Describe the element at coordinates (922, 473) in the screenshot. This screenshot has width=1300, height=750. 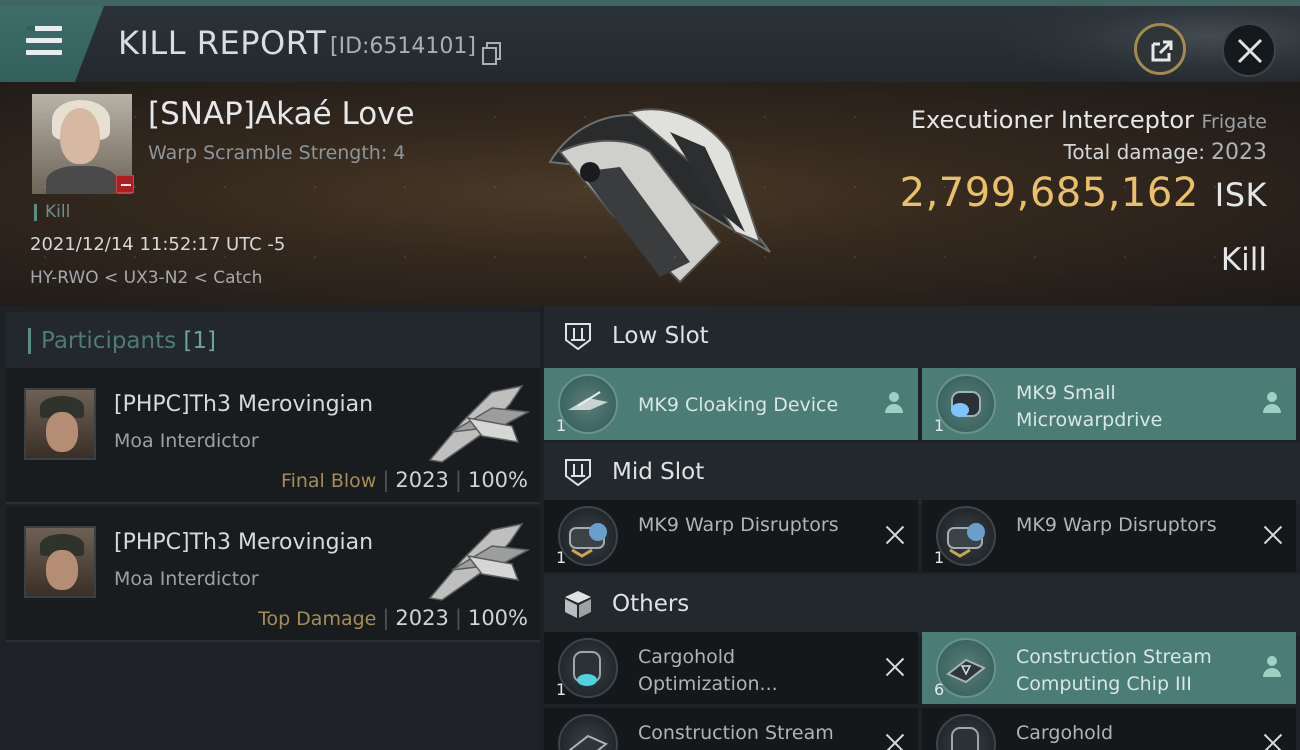
I see `section-mid-slot: Mid Slot` at that location.